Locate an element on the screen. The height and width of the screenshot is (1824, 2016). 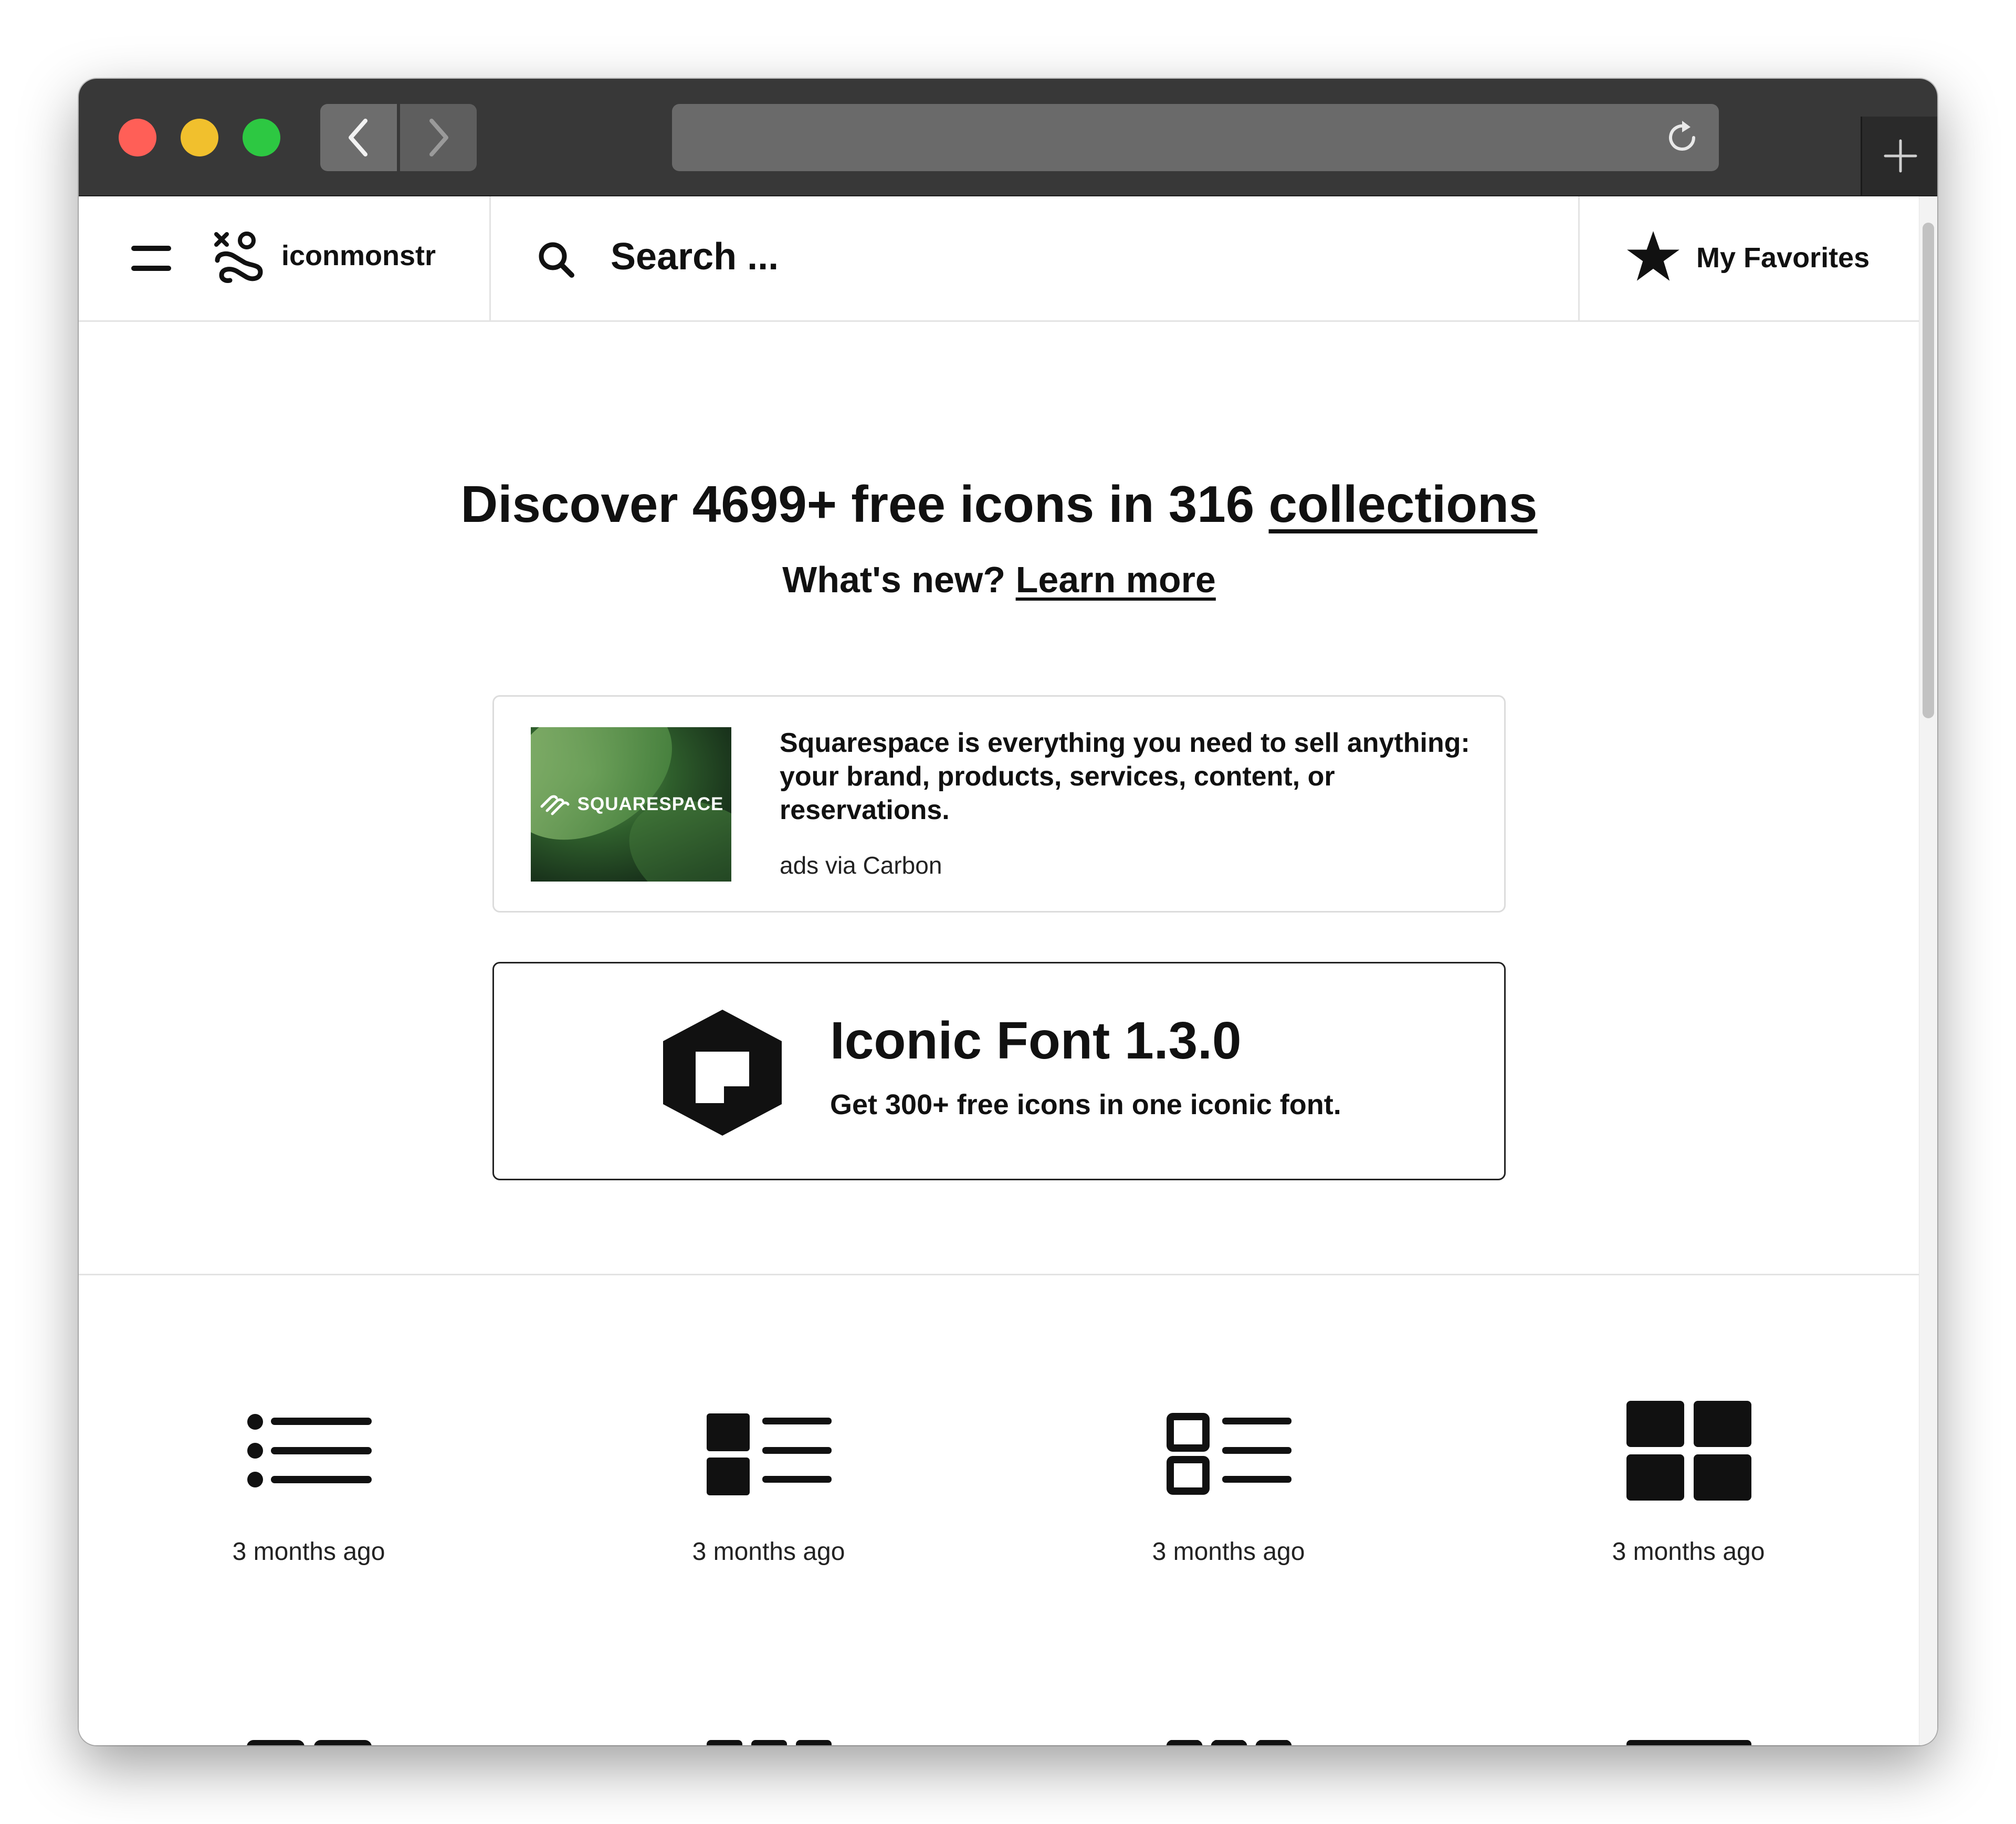
brand-area: iconmonstr is located at coordinates (285, 258).